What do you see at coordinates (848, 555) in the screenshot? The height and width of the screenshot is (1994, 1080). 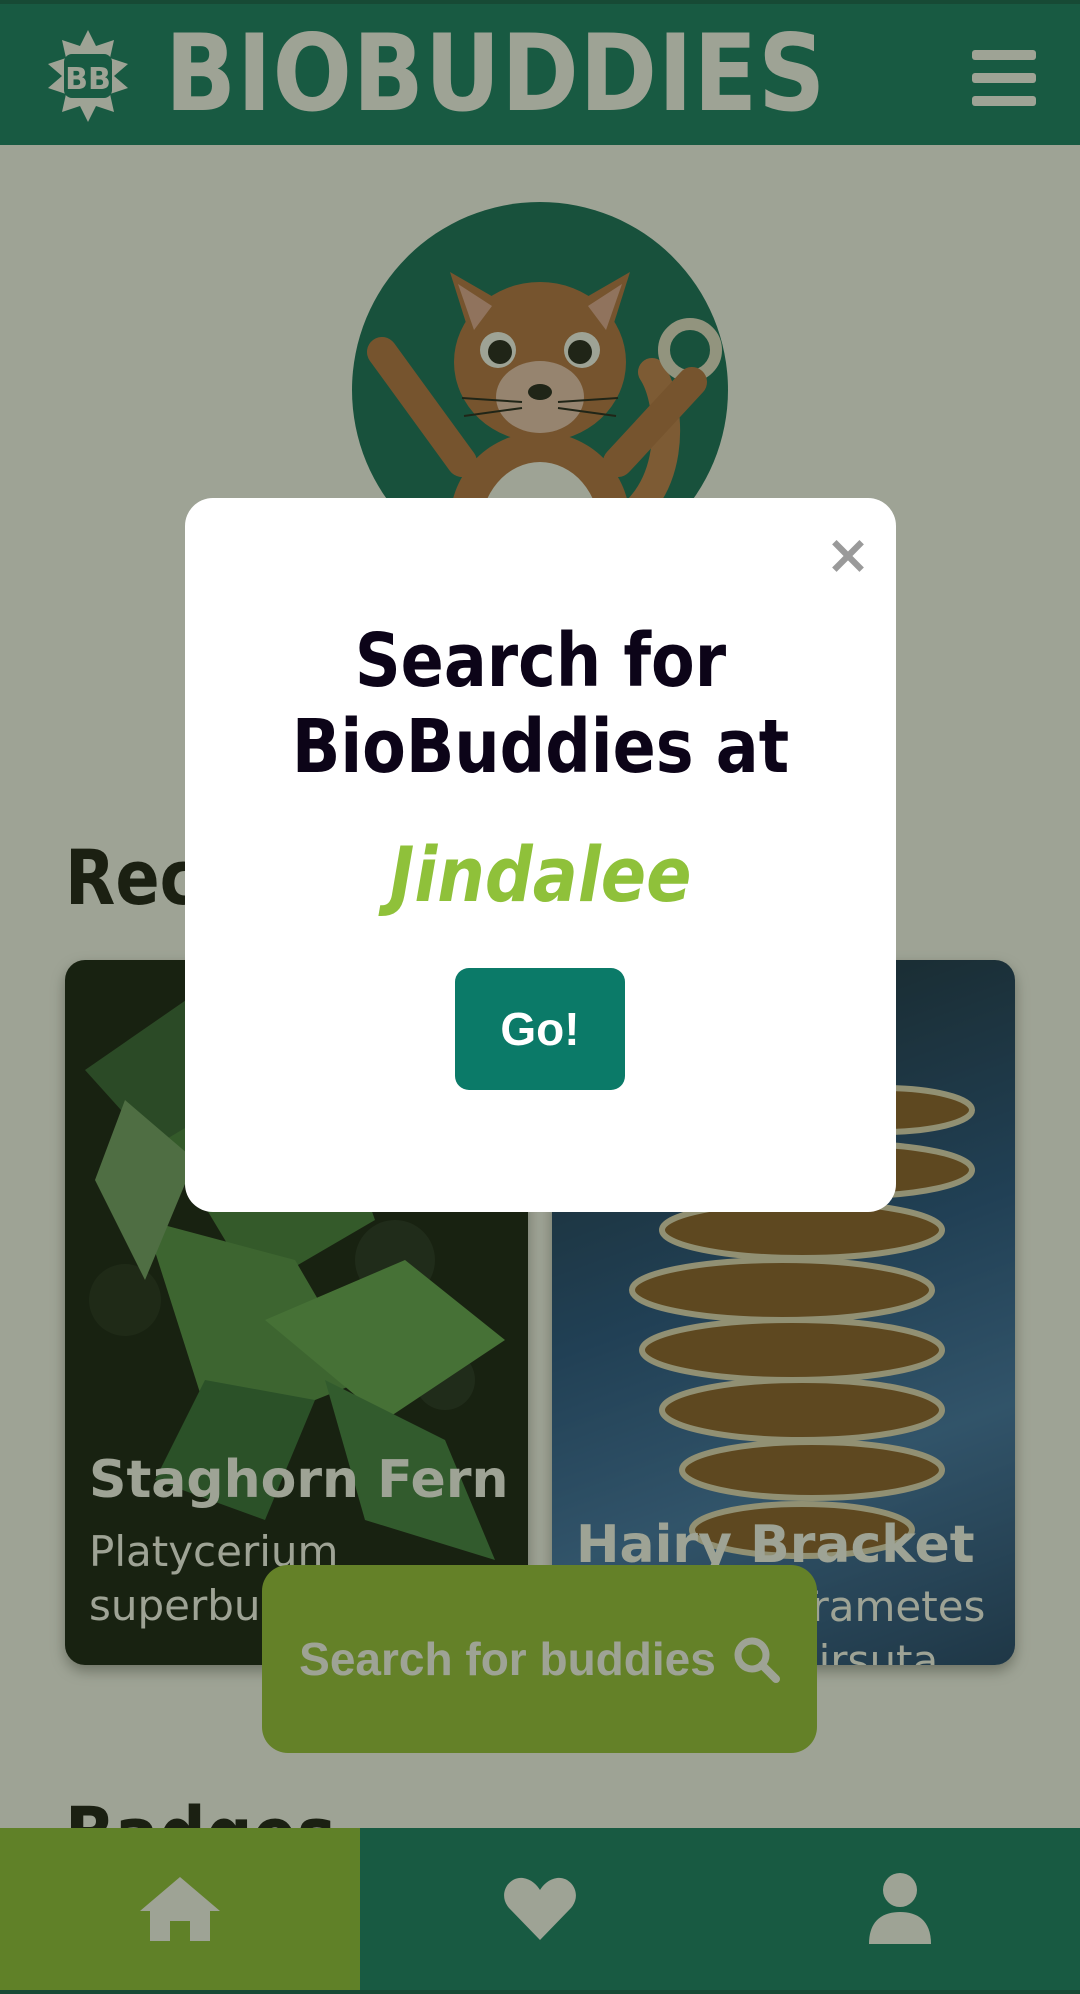 I see `close-icon: ×` at bounding box center [848, 555].